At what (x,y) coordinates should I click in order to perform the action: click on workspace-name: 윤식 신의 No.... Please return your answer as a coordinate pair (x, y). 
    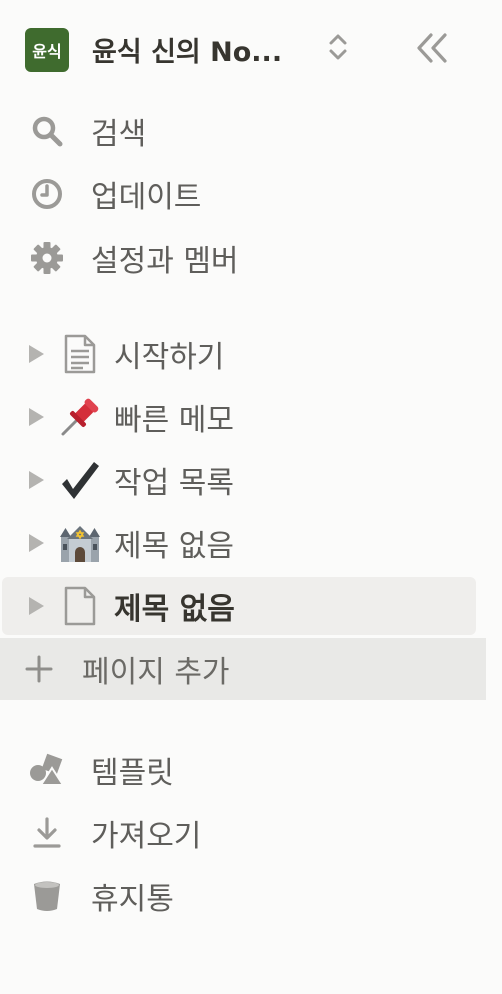
    Looking at the image, I should click on (187, 52).